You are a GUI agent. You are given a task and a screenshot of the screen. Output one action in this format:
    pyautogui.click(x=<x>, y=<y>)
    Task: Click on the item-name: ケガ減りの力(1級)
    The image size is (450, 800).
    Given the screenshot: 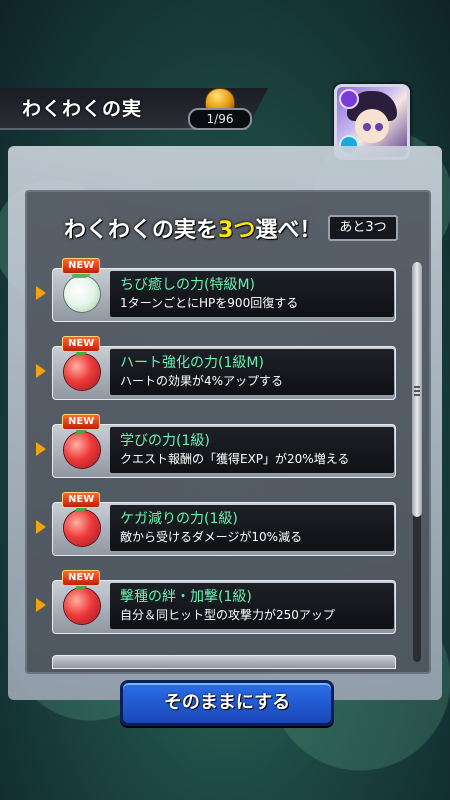 What is the action you would take?
    pyautogui.click(x=179, y=519)
    